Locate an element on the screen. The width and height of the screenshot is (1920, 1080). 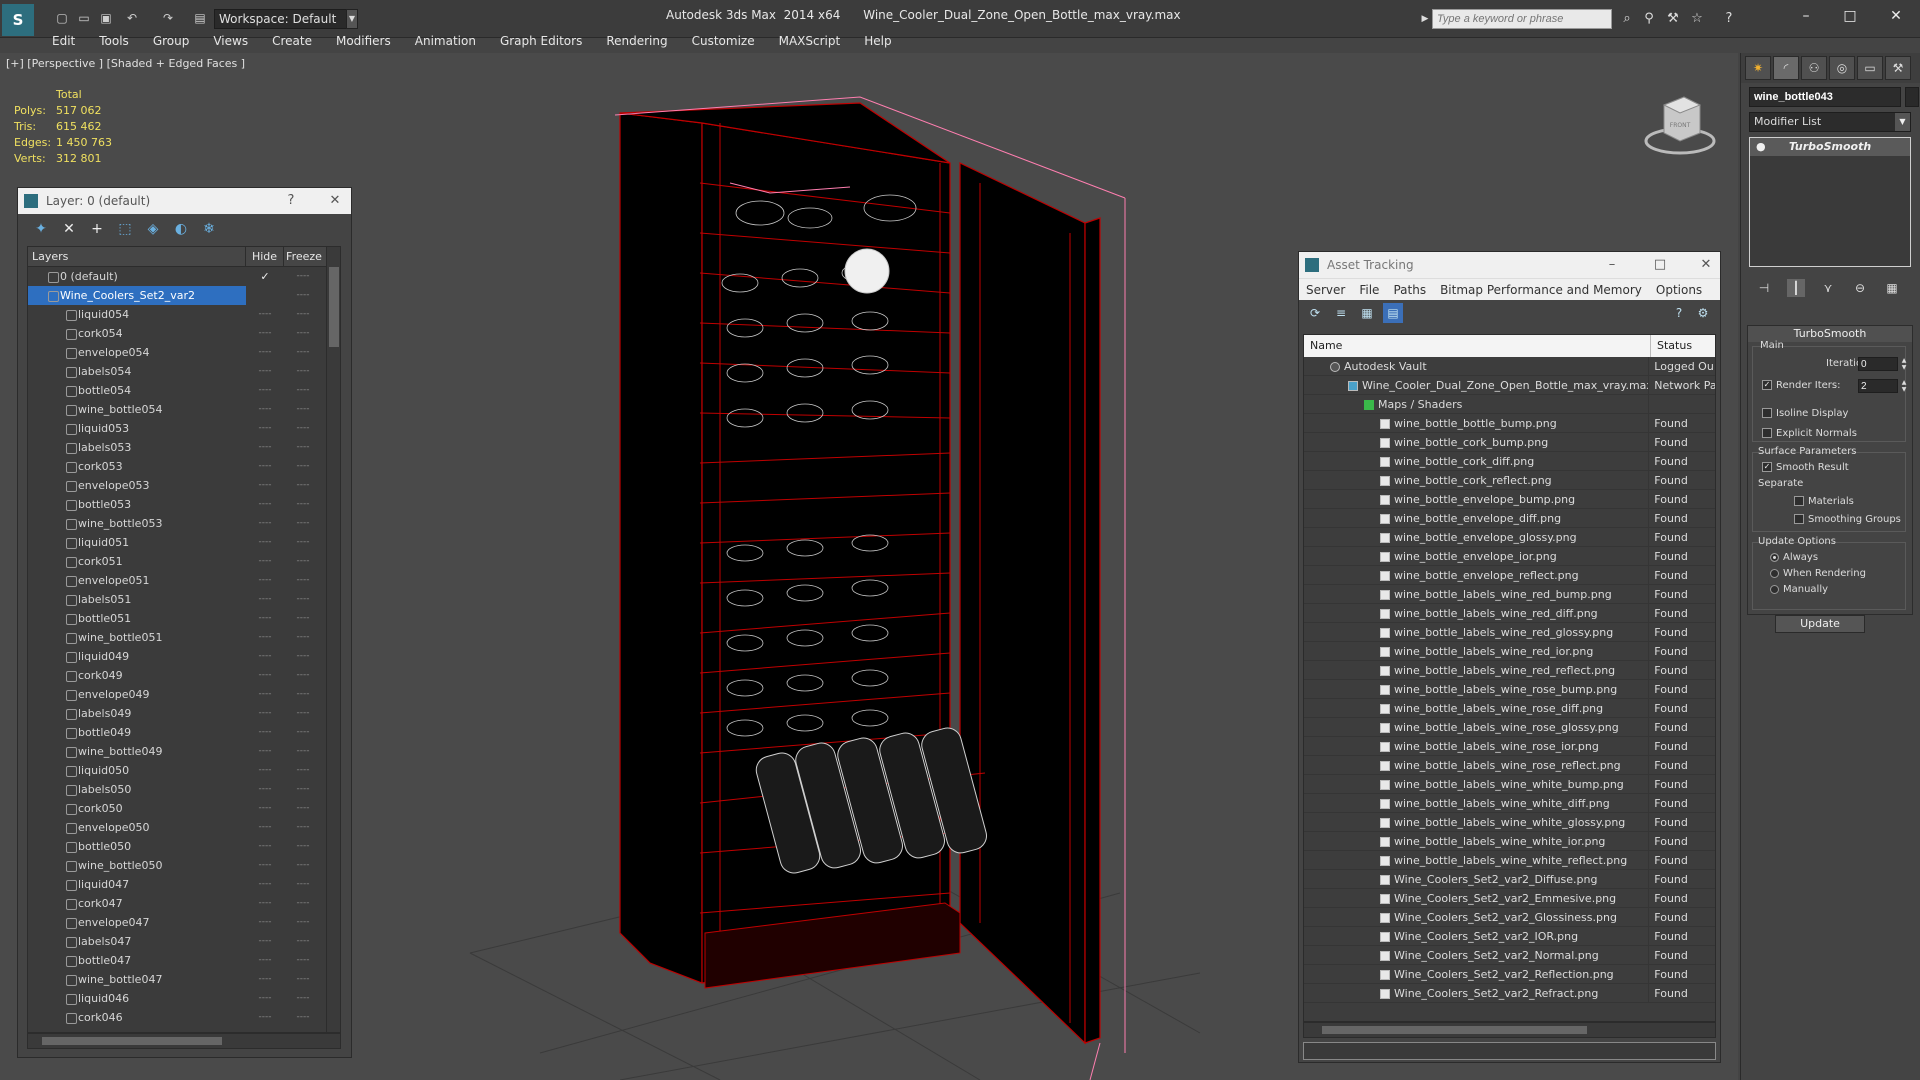
new-file-icon: ▢ is located at coordinates (62, 18).